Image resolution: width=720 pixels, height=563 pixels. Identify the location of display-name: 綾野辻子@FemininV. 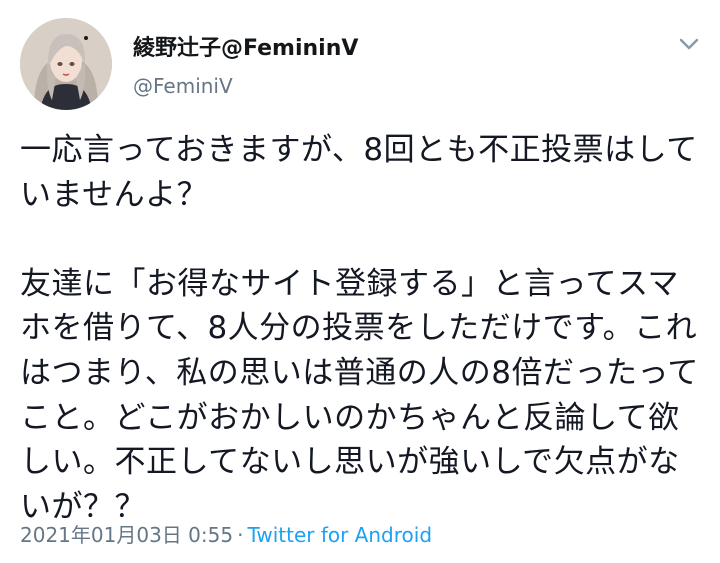
(245, 46).